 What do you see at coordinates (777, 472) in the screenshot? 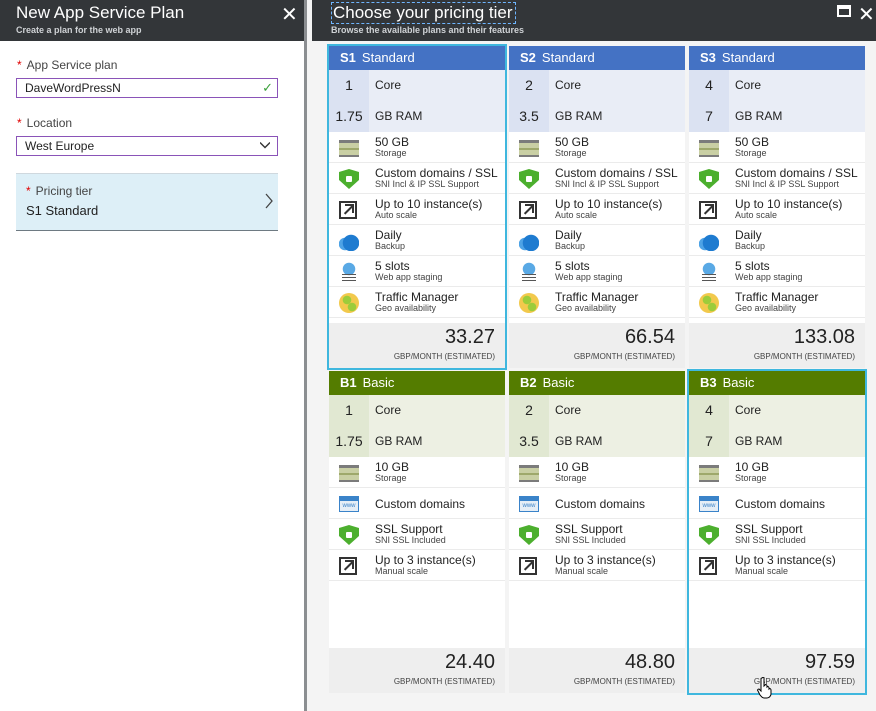
I see `feature-row: 10 GB Storage` at bounding box center [777, 472].